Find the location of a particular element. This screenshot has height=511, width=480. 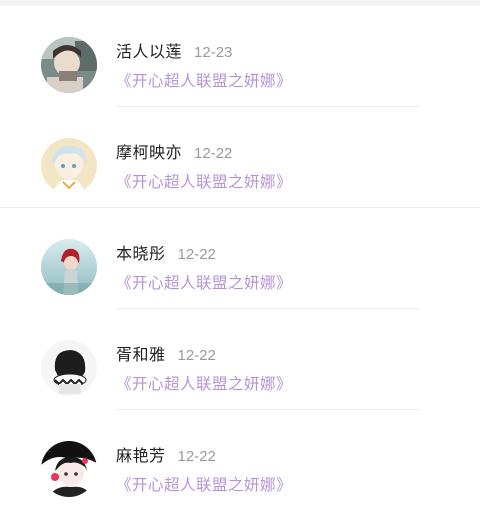

anime-avatar-girl-icon is located at coordinates (69, 469).